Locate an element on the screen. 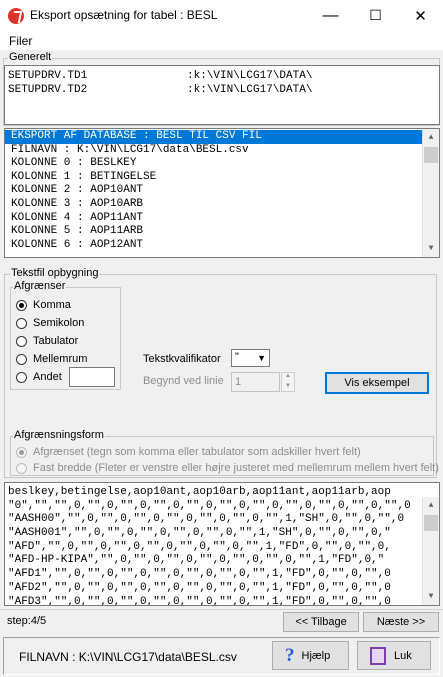 The image size is (443, 677). maximize-button: ☐ is located at coordinates (375, 15).